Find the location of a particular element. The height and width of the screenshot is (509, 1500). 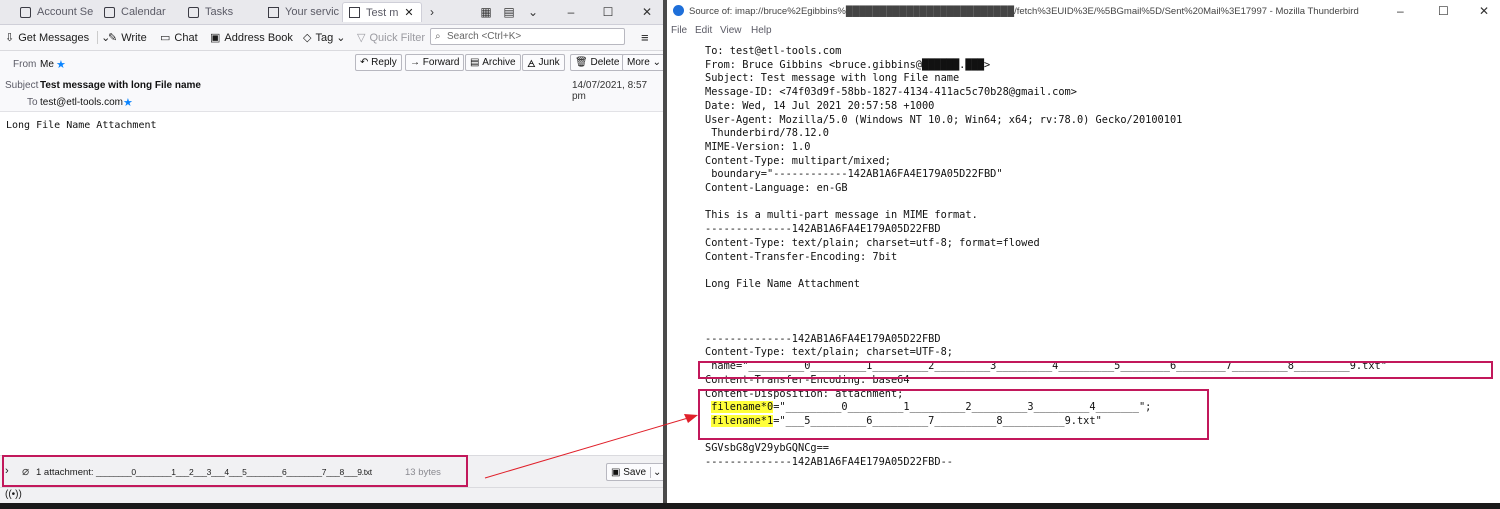

annotation-arrow is located at coordinates (591, 446).